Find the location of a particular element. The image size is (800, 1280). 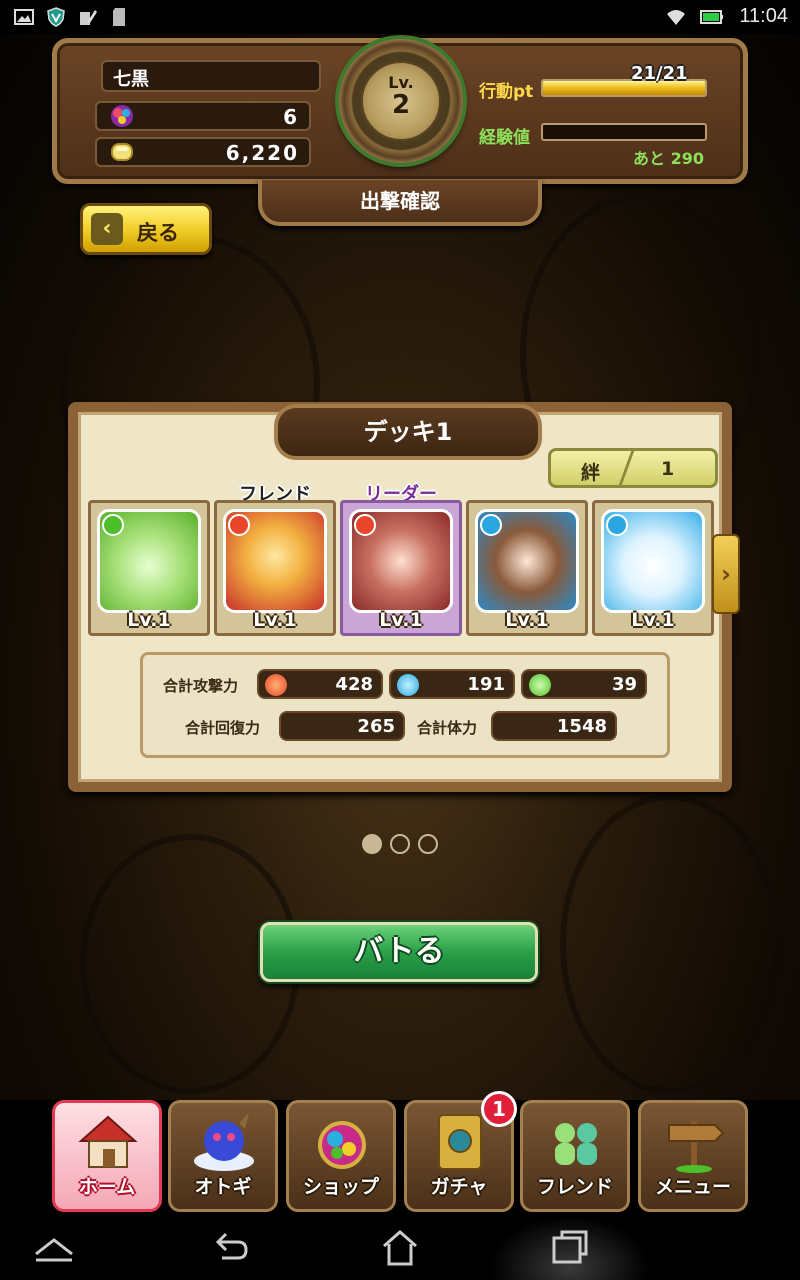

deck-stats: 合計攻撃力 428 191 39 合計回復力 265 合計体力 1548 is located at coordinates (405, 705).